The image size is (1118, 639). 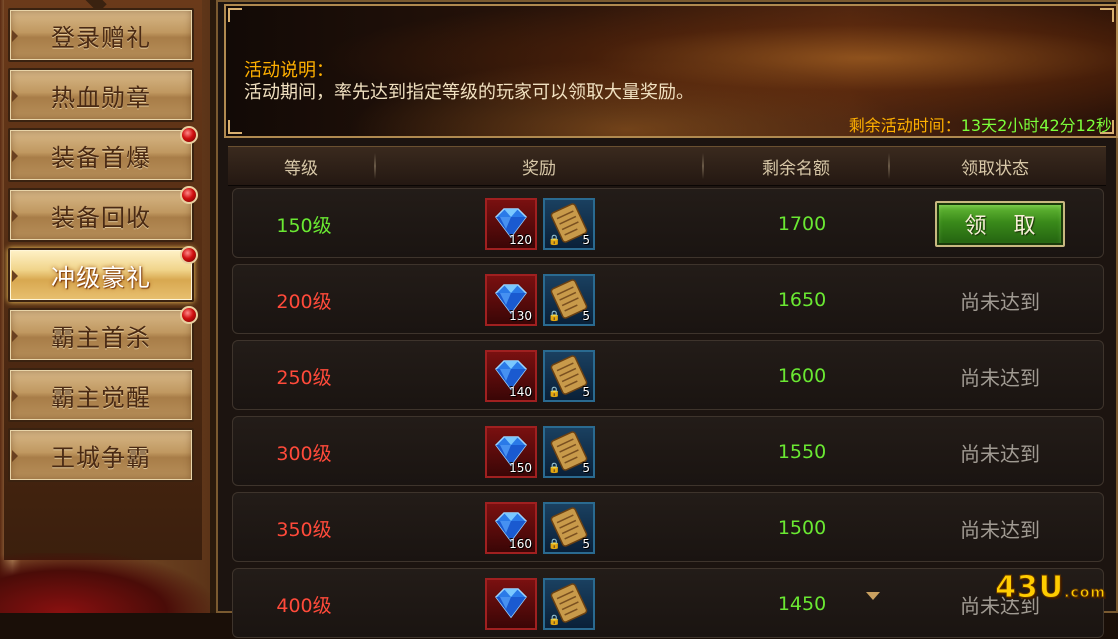 What do you see at coordinates (539, 168) in the screenshot?
I see `header-reward: 奖励` at bounding box center [539, 168].